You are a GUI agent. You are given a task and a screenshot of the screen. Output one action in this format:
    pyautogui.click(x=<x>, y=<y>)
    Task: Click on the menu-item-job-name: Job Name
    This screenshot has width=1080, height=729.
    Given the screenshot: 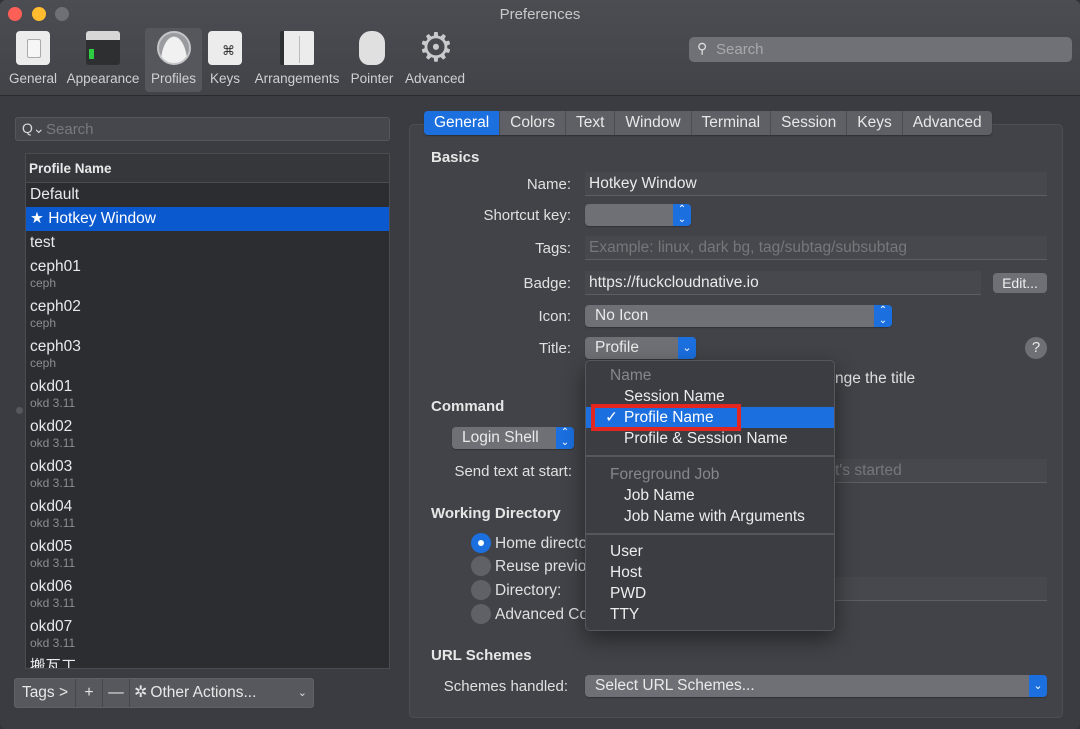 What is the action you would take?
    pyautogui.click(x=710, y=495)
    